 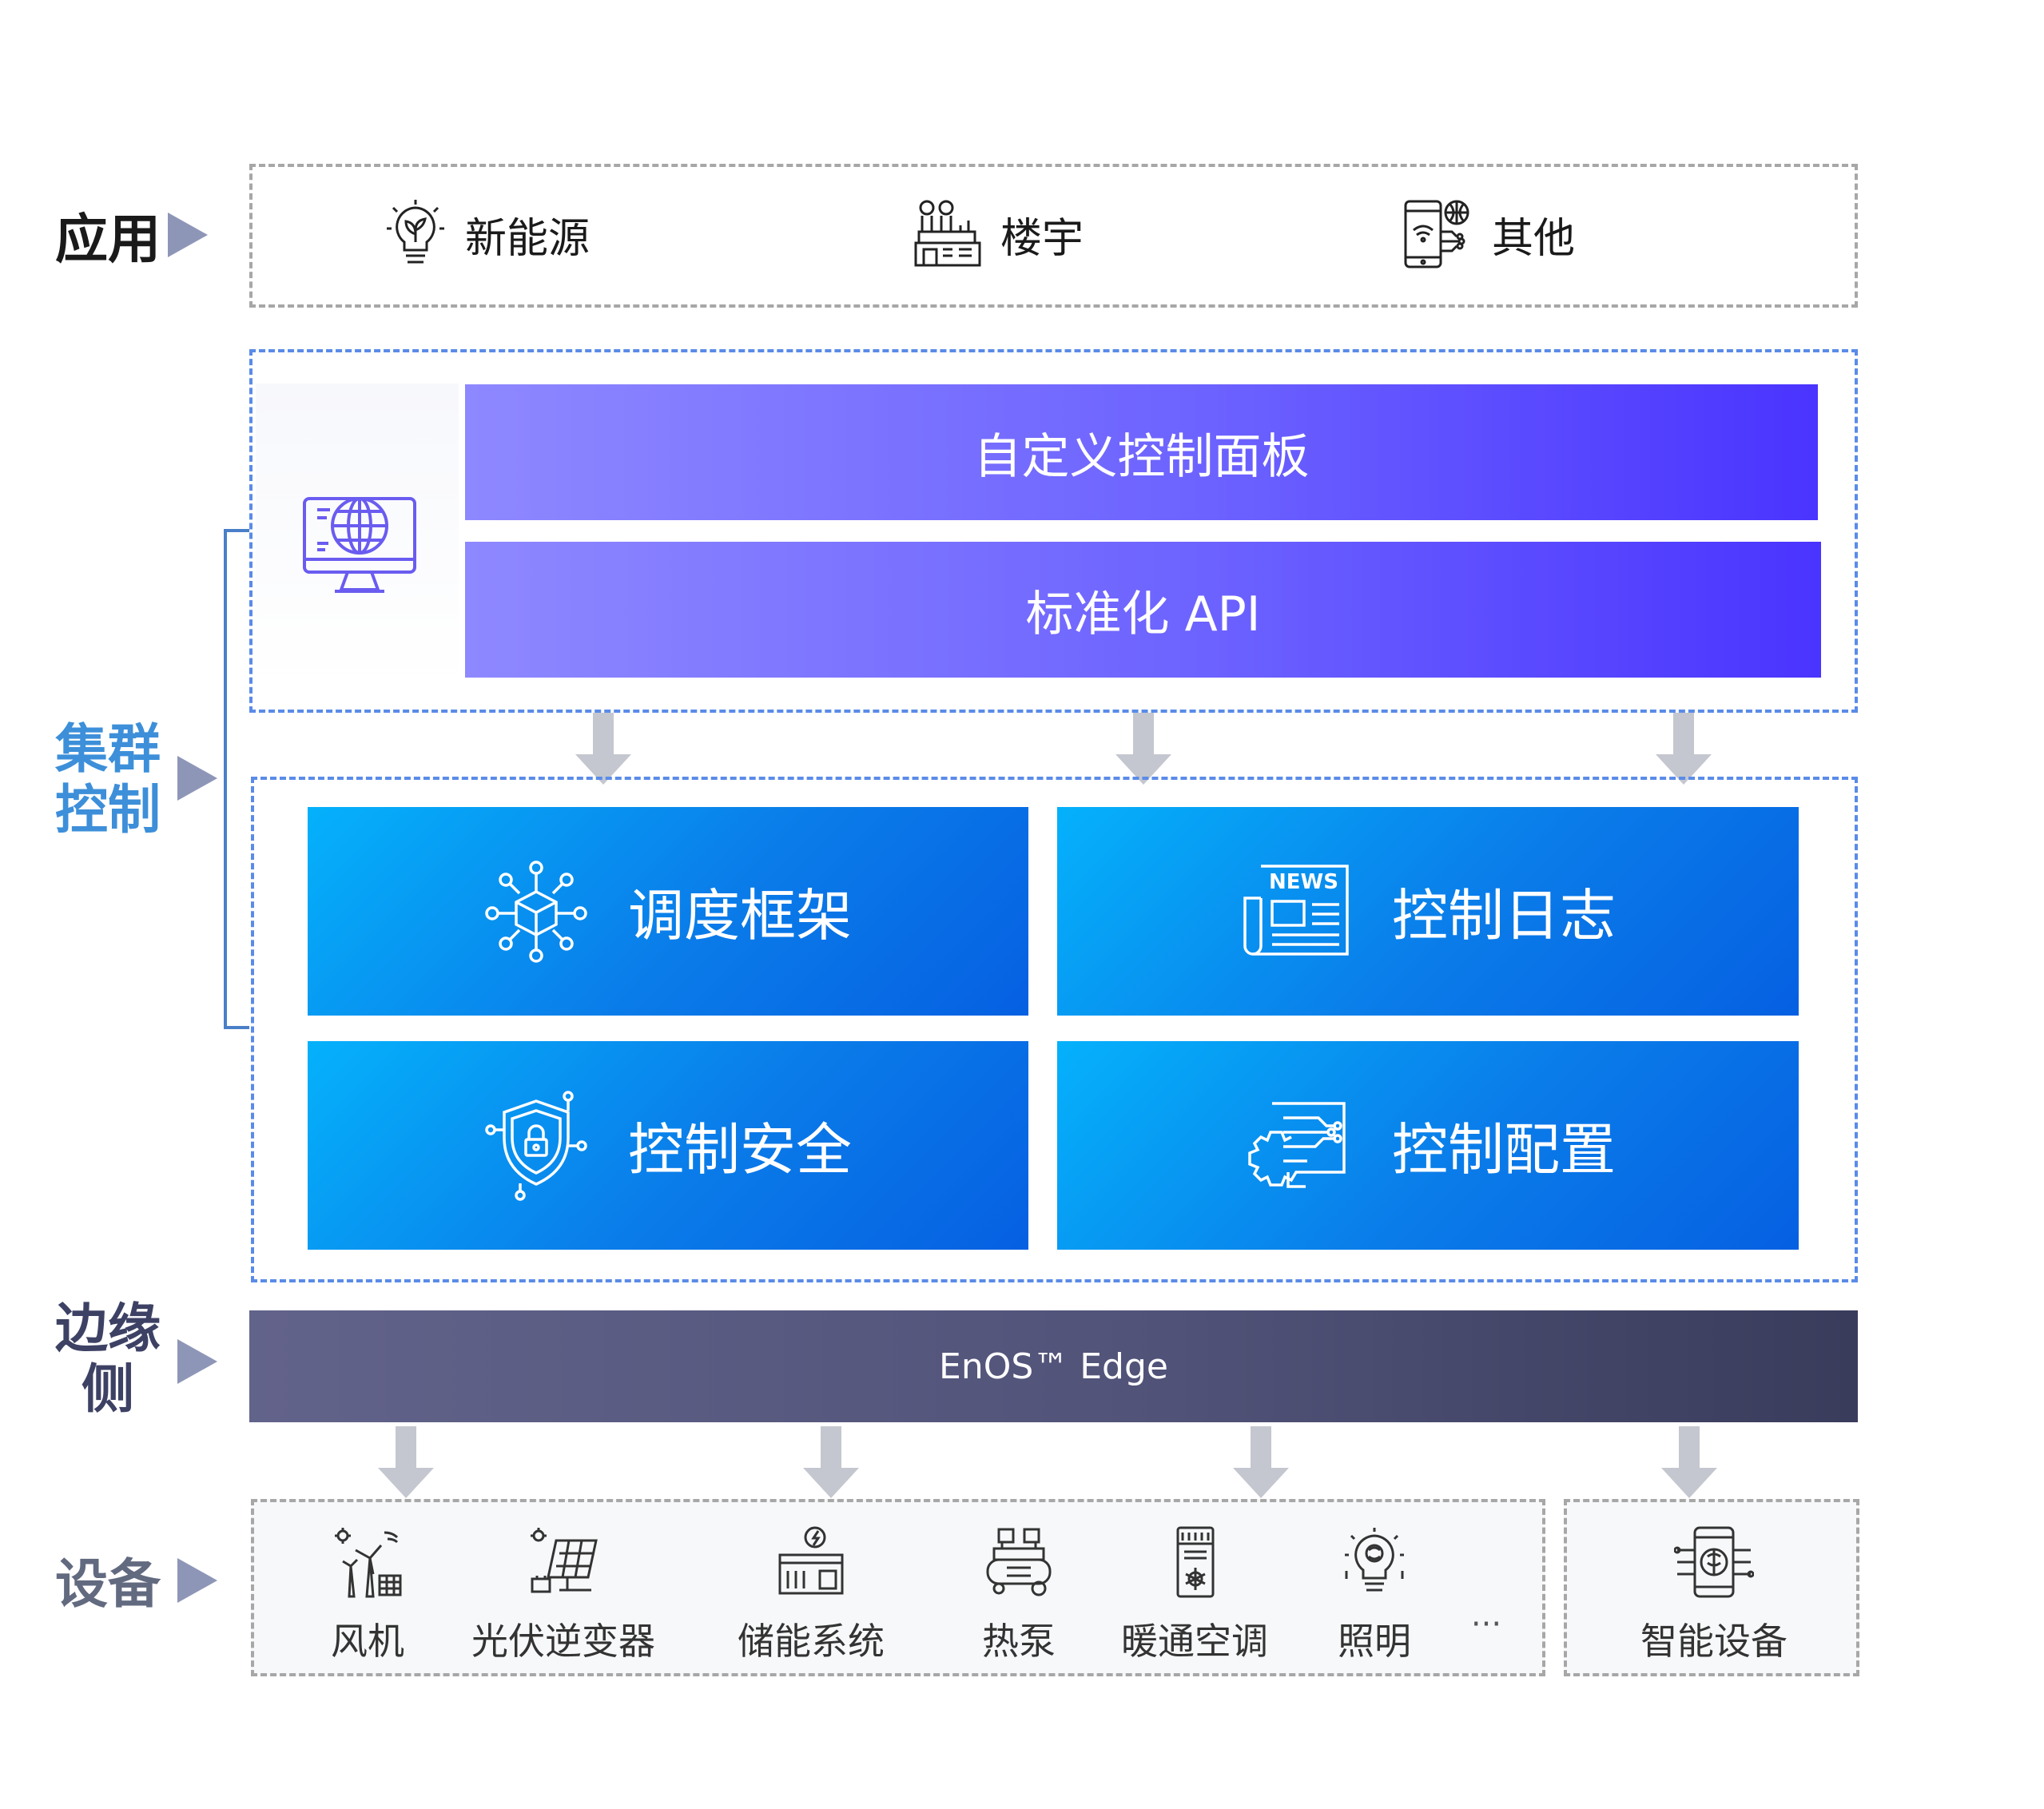 I want to click on wind-turbine-icon, so click(x=368, y=1563).